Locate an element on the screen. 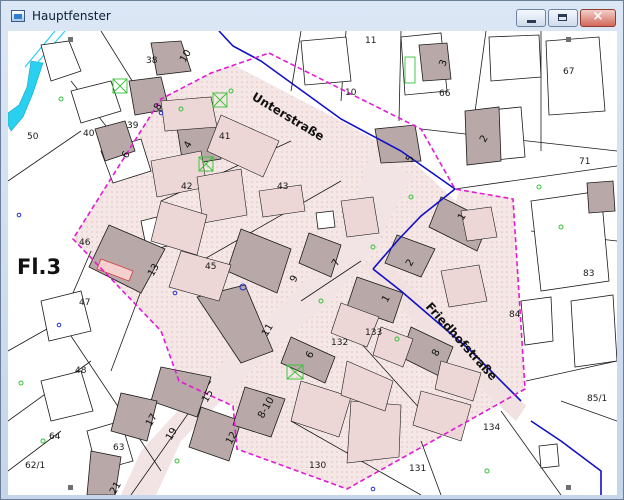 The height and width of the screenshot is (500, 624). parcel-label: 62/1 is located at coordinates (35, 466).